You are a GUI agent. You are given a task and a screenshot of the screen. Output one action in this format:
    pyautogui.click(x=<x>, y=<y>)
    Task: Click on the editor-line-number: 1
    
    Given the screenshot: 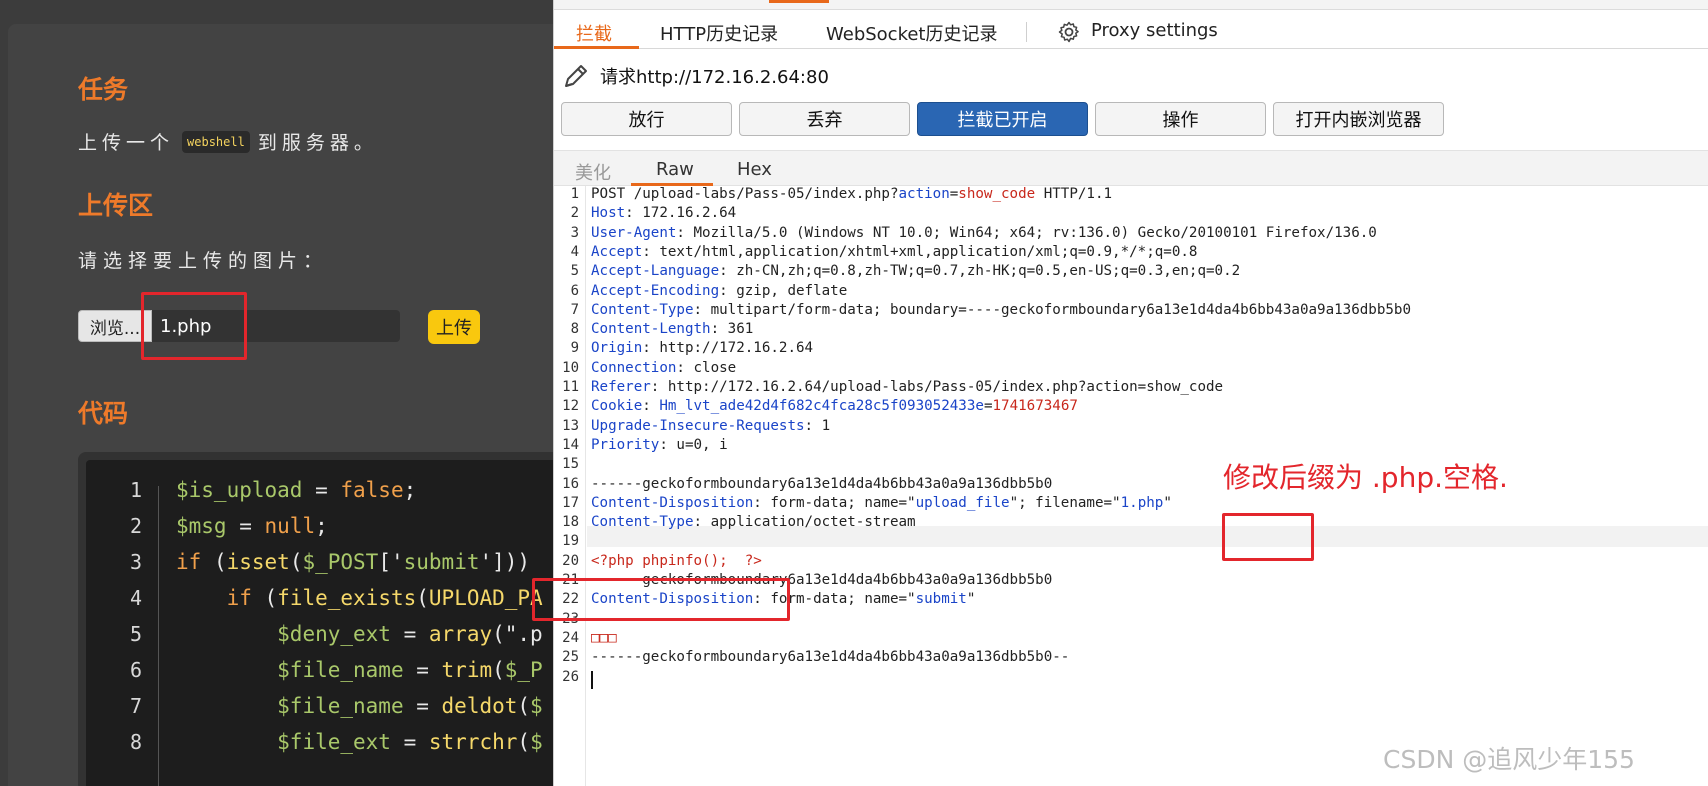 What is the action you would take?
    pyautogui.click(x=574, y=194)
    